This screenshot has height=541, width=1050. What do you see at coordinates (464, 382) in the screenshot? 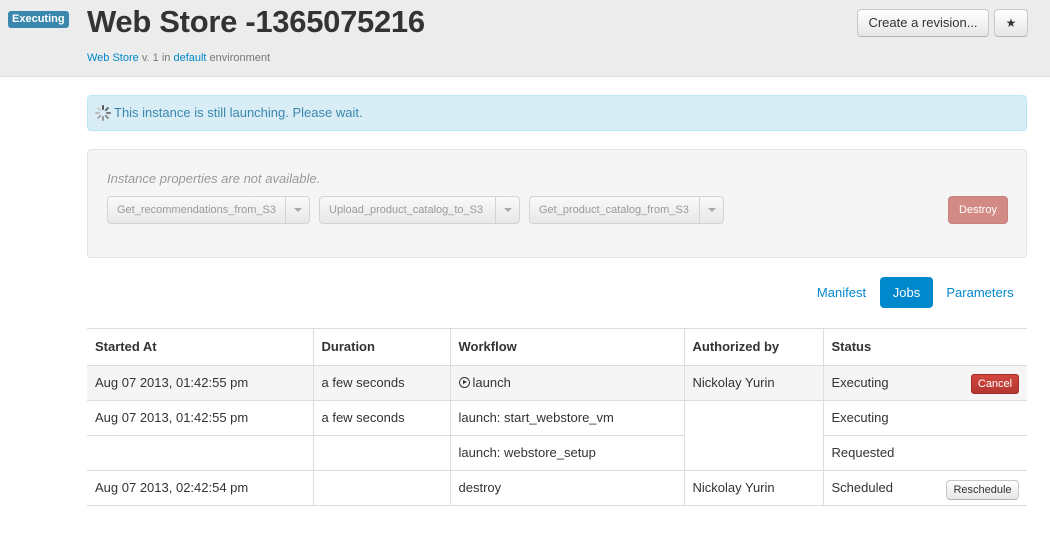
I see `play-circle-icon` at bounding box center [464, 382].